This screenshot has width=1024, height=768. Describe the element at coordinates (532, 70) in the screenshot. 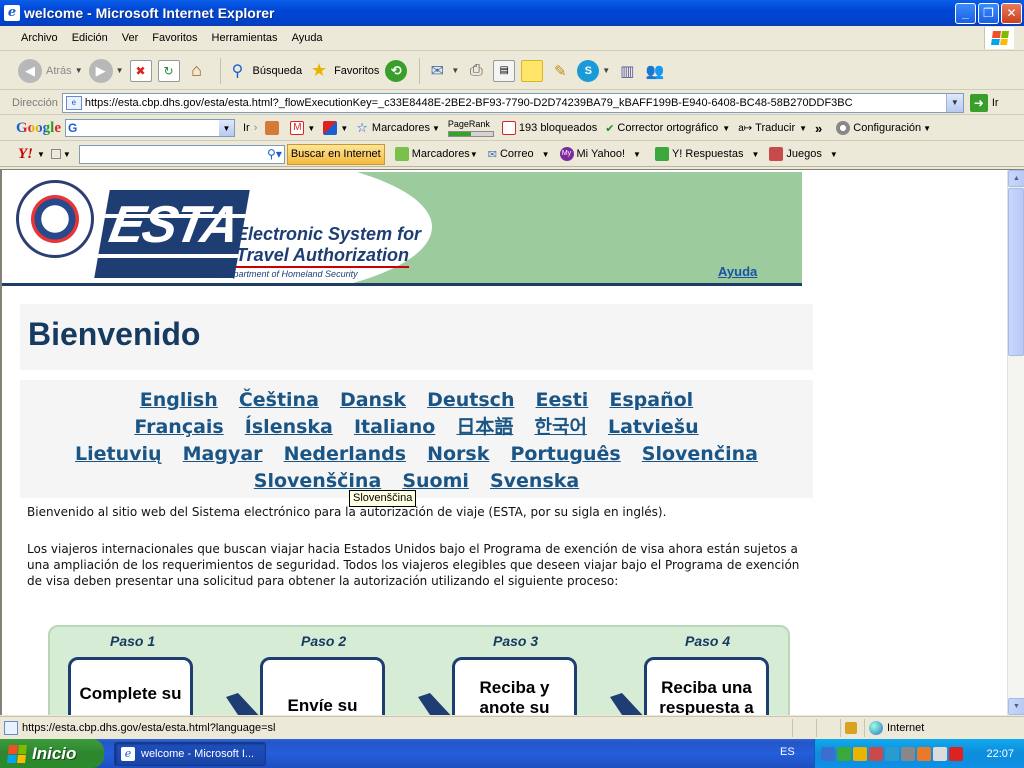

I see `notes-button` at that location.